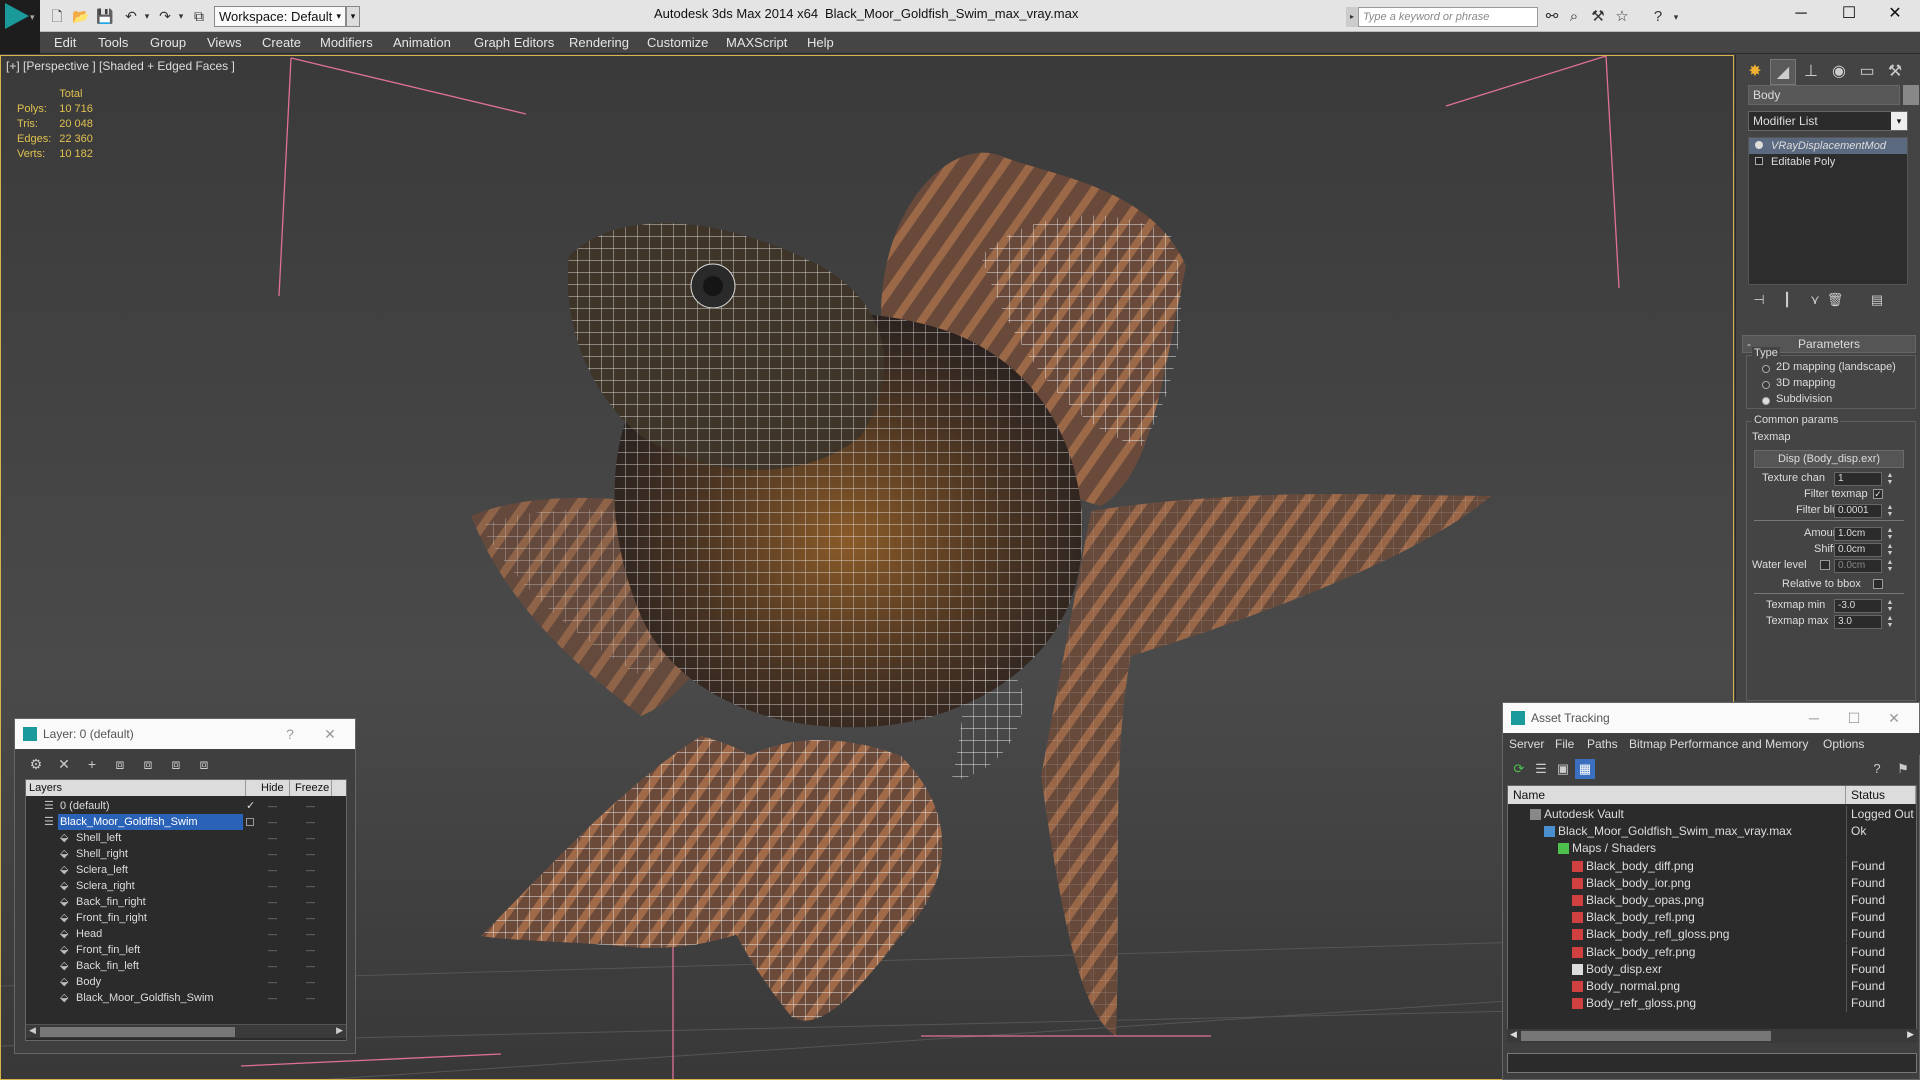 This screenshot has width=1920, height=1080. I want to click on select-objects-icon: ⧈, so click(120, 764).